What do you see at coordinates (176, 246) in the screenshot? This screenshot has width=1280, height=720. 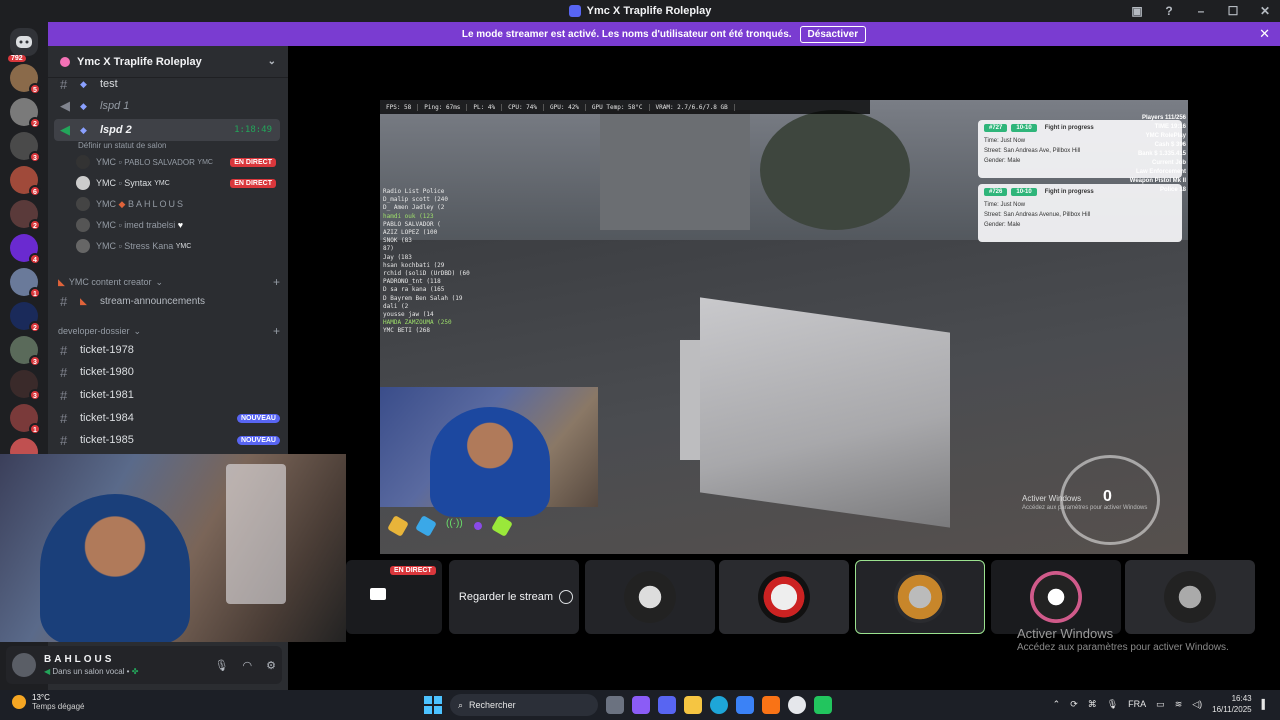 I see `voice-user: YMC ▫ Stress Kana YMC` at bounding box center [176, 246].